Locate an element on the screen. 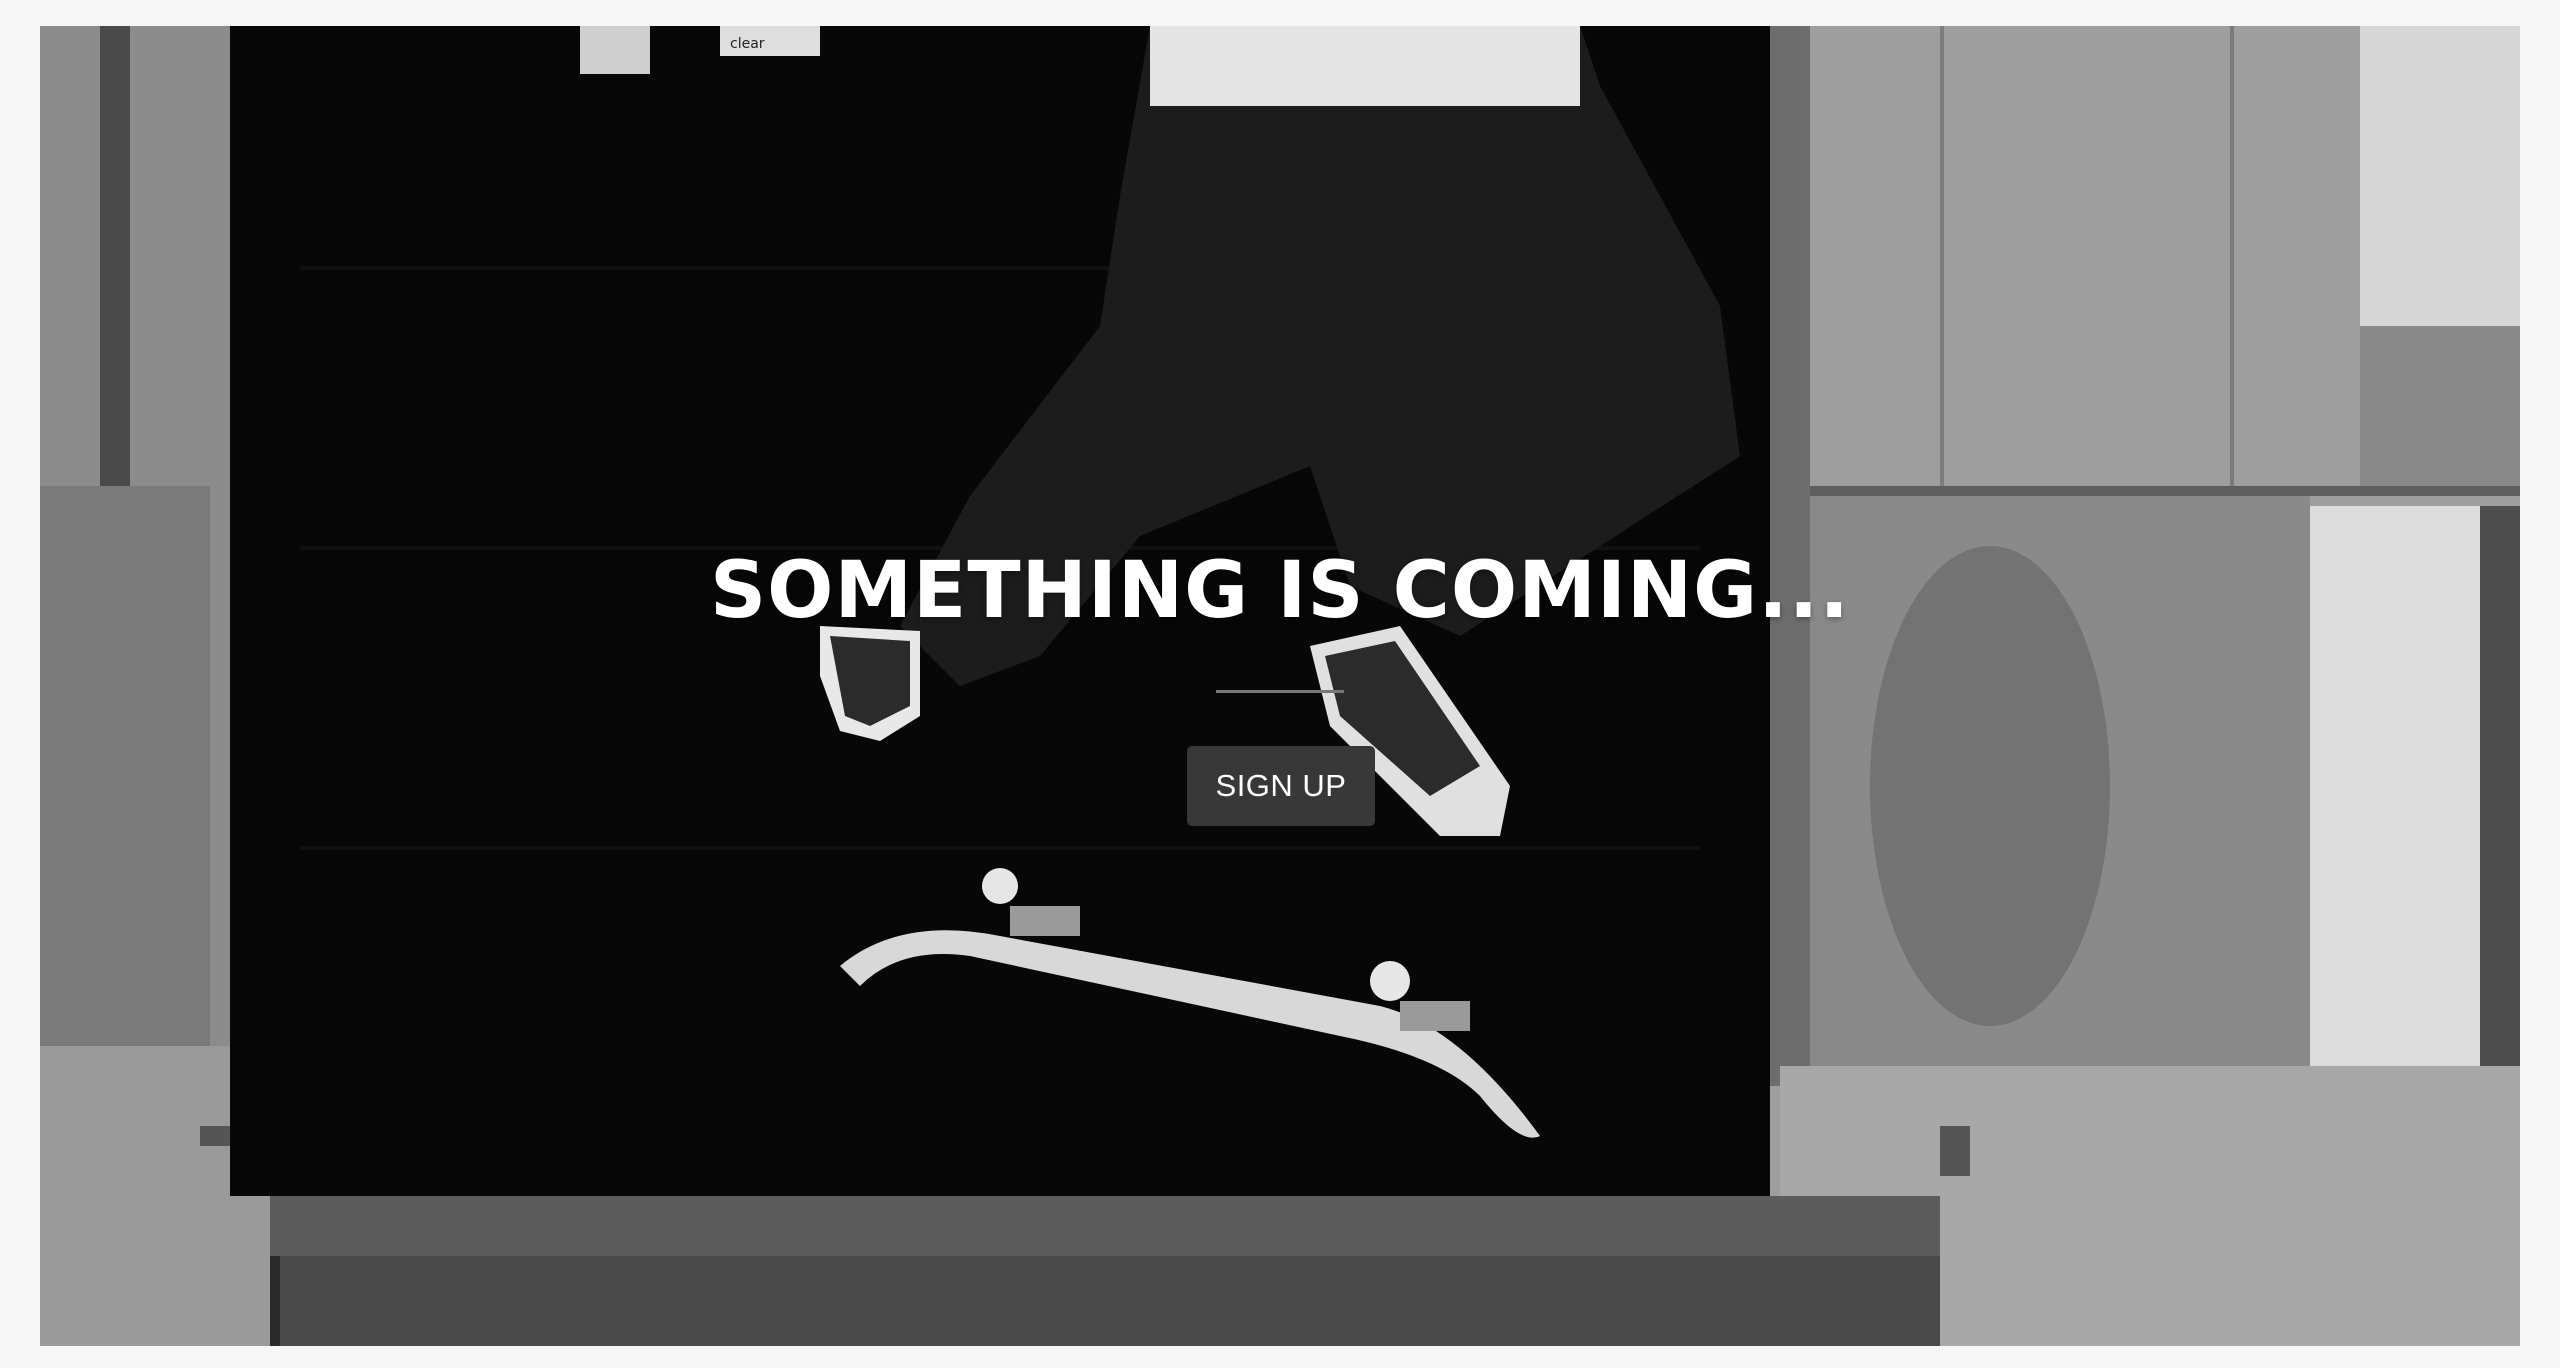 The width and height of the screenshot is (2560, 1368). sign-up-button: SIGN UP is located at coordinates (1281, 786).